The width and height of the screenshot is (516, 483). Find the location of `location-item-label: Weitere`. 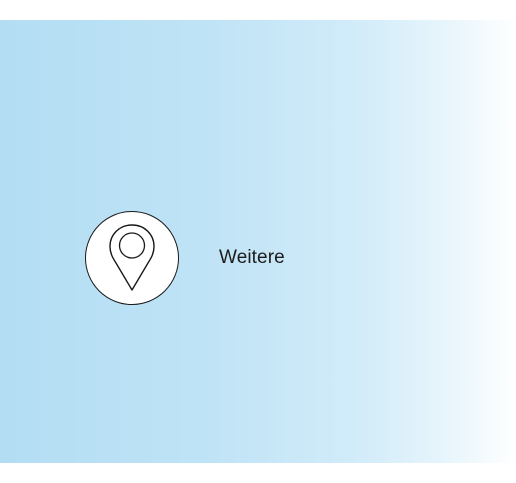

location-item-label: Weitere is located at coordinates (252, 257).